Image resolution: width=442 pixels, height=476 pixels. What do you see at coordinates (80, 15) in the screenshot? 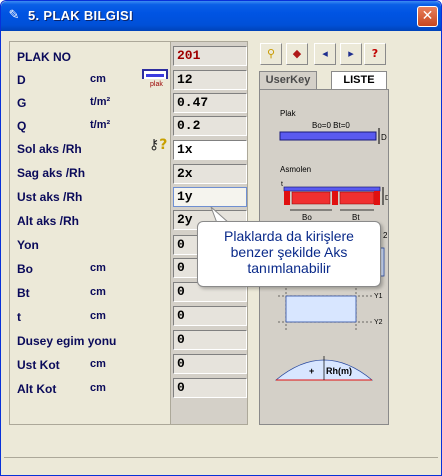
I see `window-title: 5. PLAK BILGISI` at bounding box center [80, 15].